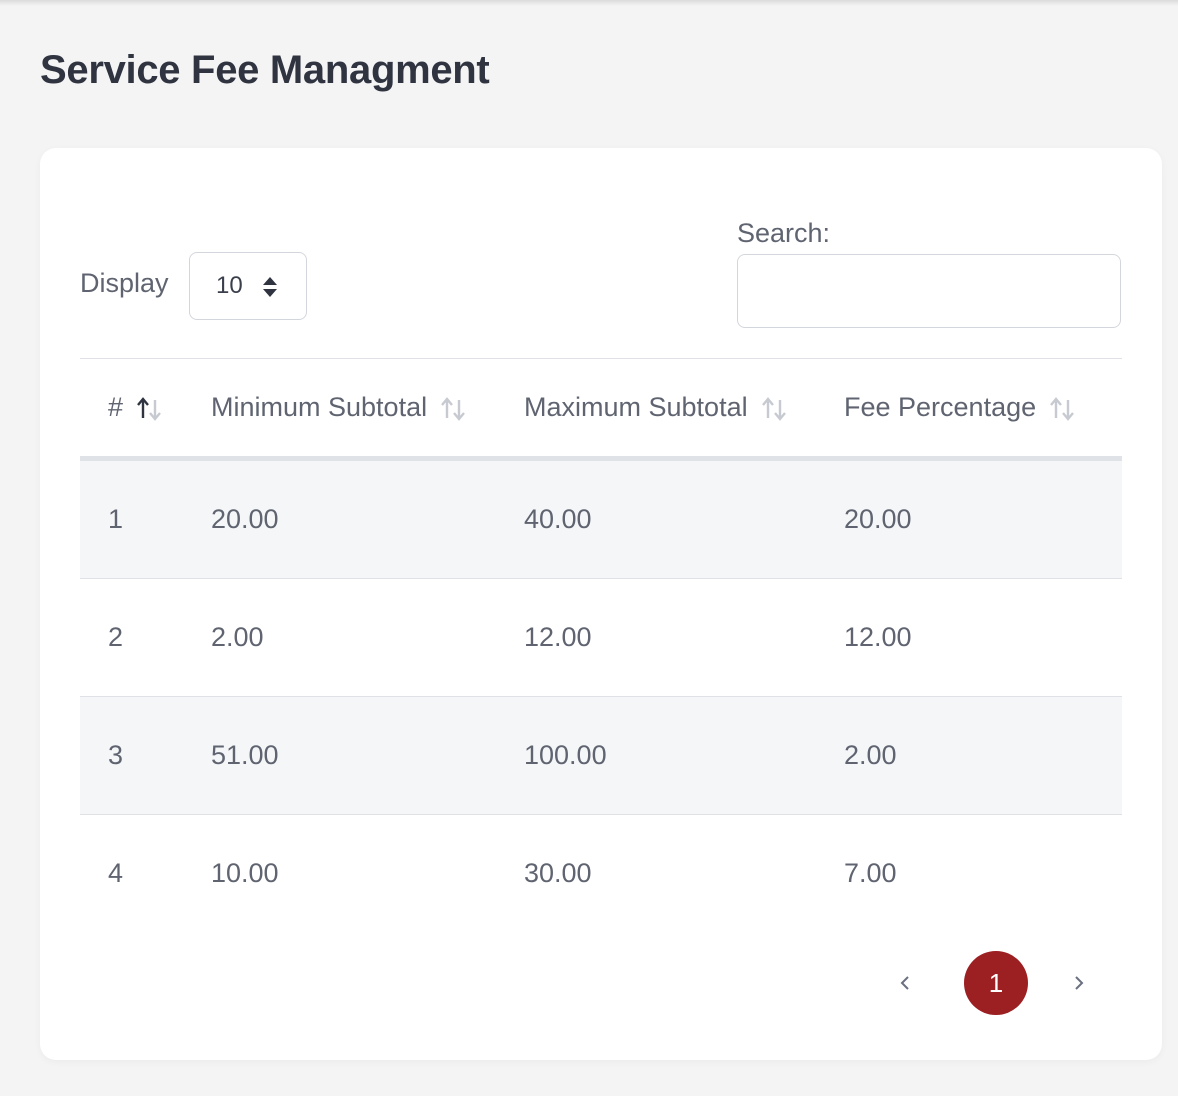 The height and width of the screenshot is (1096, 1178). I want to click on previous-page-button, so click(905, 983).